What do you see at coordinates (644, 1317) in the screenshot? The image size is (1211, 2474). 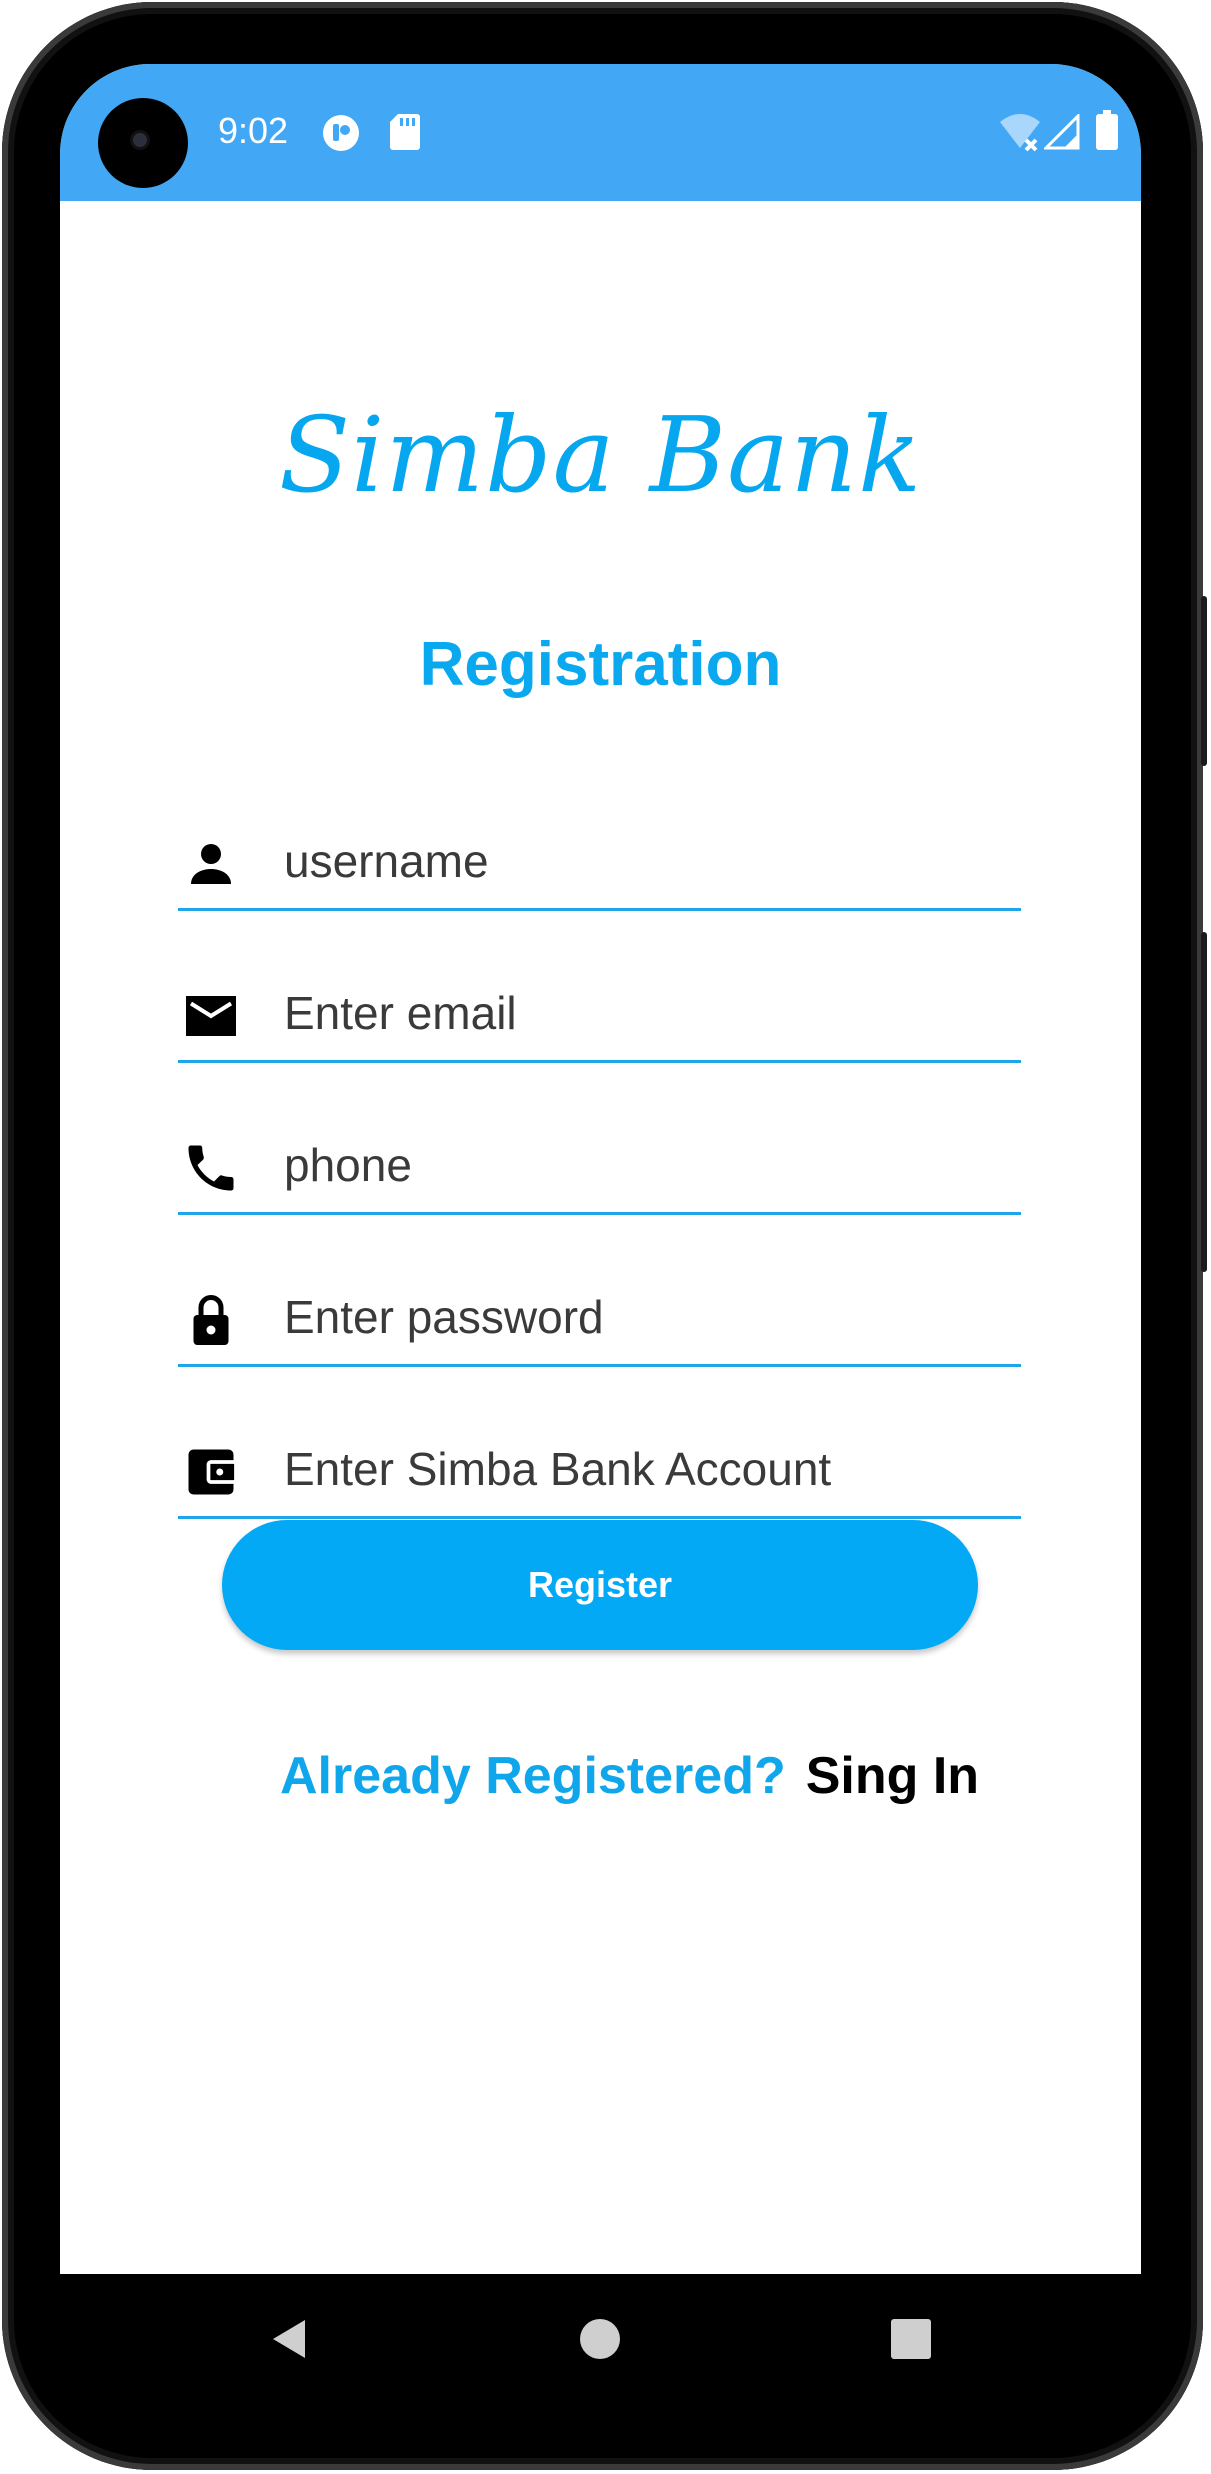 I see `password-input` at bounding box center [644, 1317].